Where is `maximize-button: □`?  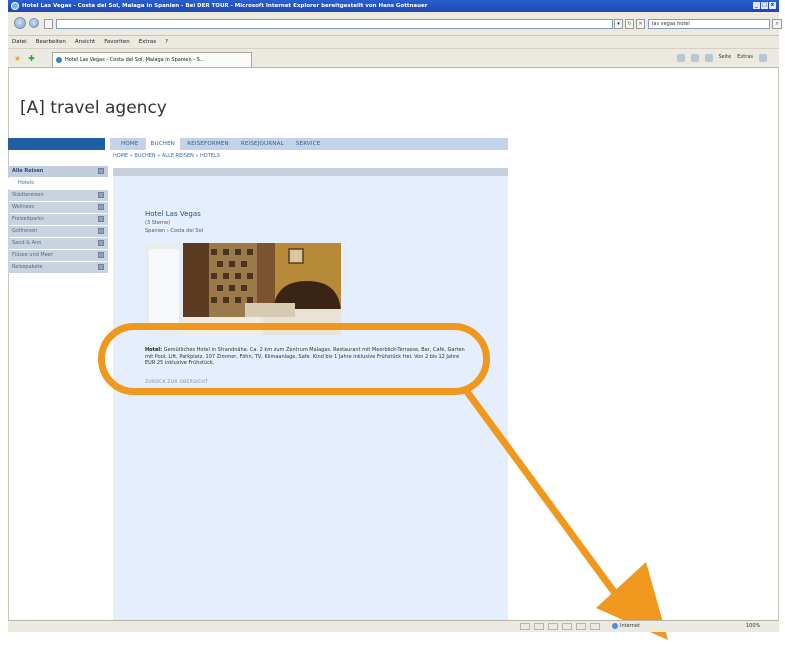 maximize-button: □ is located at coordinates (764, 5).